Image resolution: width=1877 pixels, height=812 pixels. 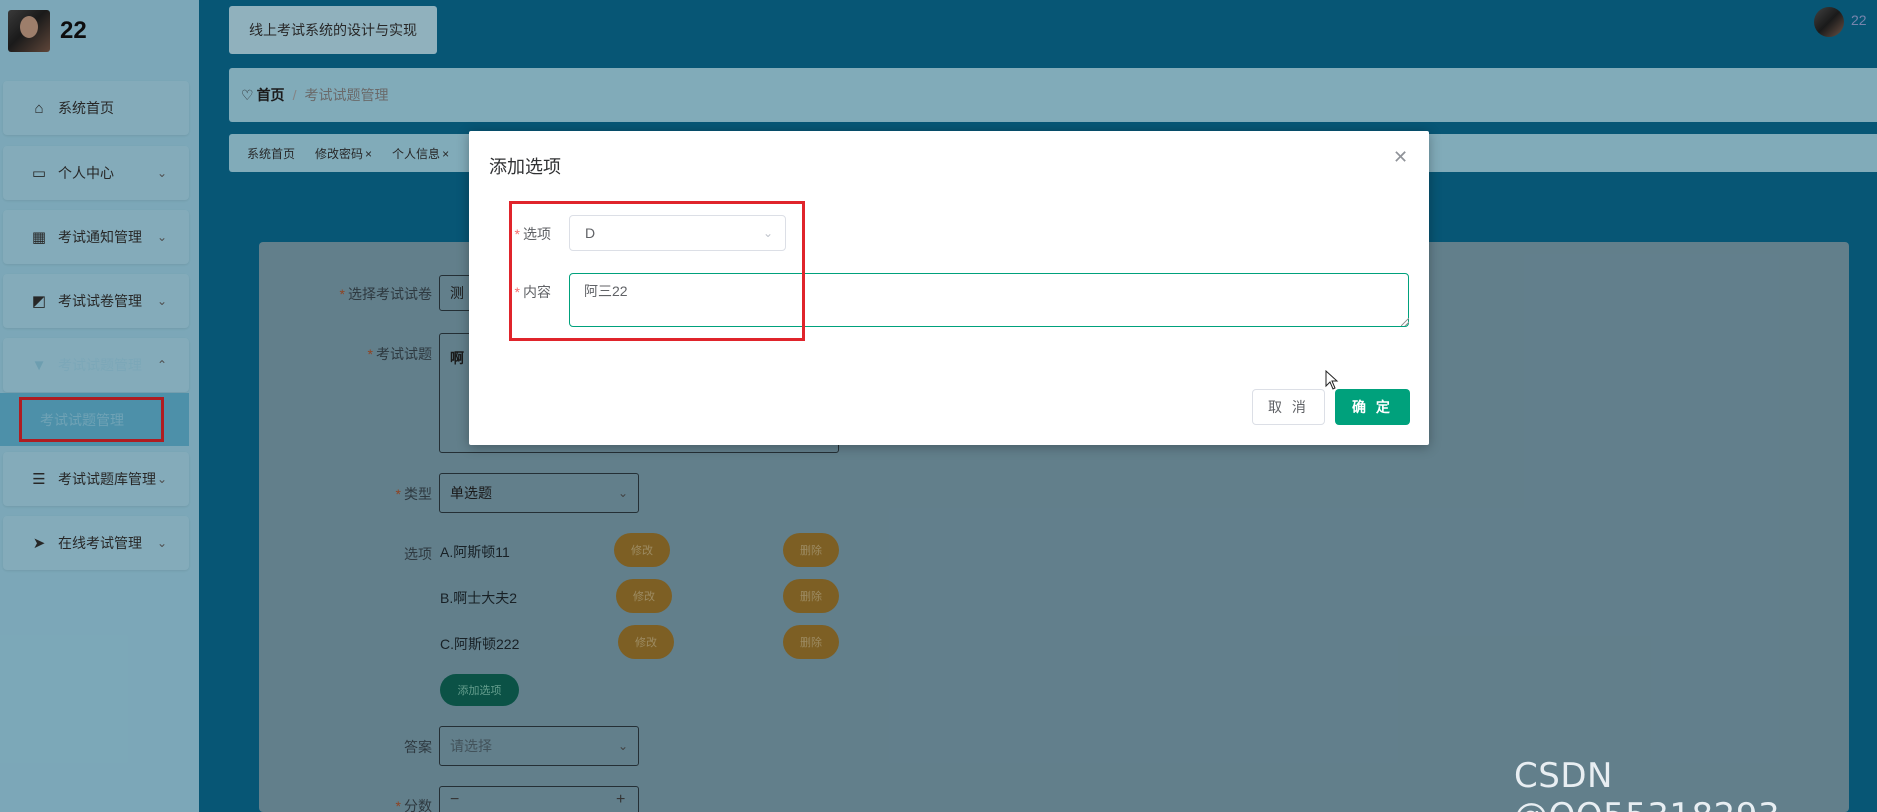 What do you see at coordinates (677, 233) in the screenshot?
I see `option-letter-select: D ⌄` at bounding box center [677, 233].